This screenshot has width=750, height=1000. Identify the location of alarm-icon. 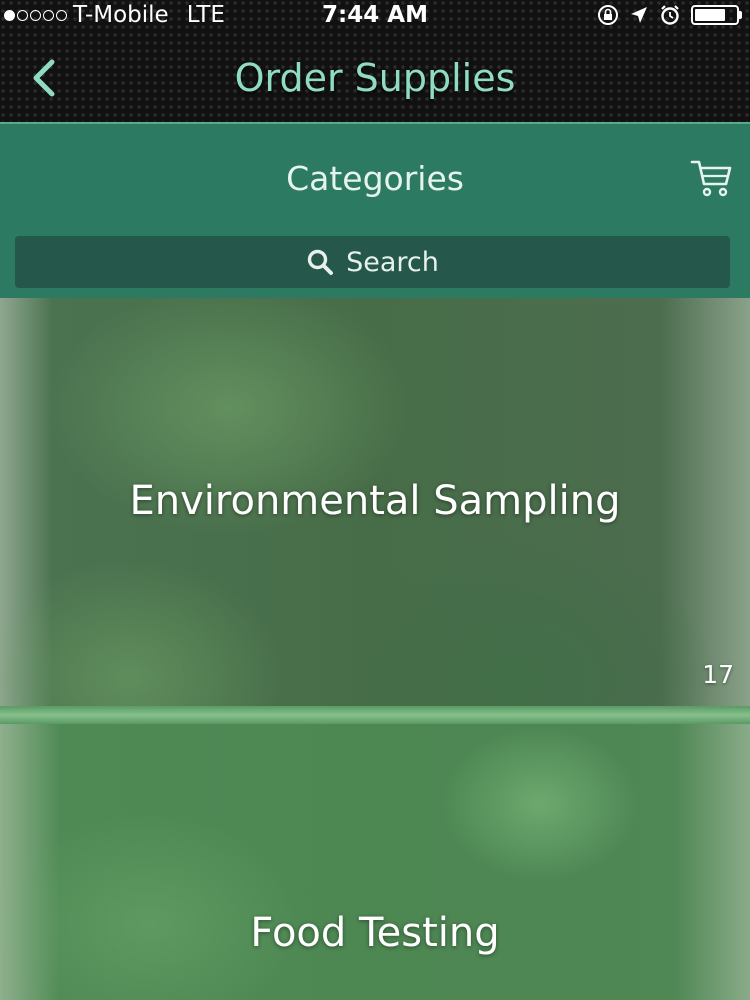
(670, 15).